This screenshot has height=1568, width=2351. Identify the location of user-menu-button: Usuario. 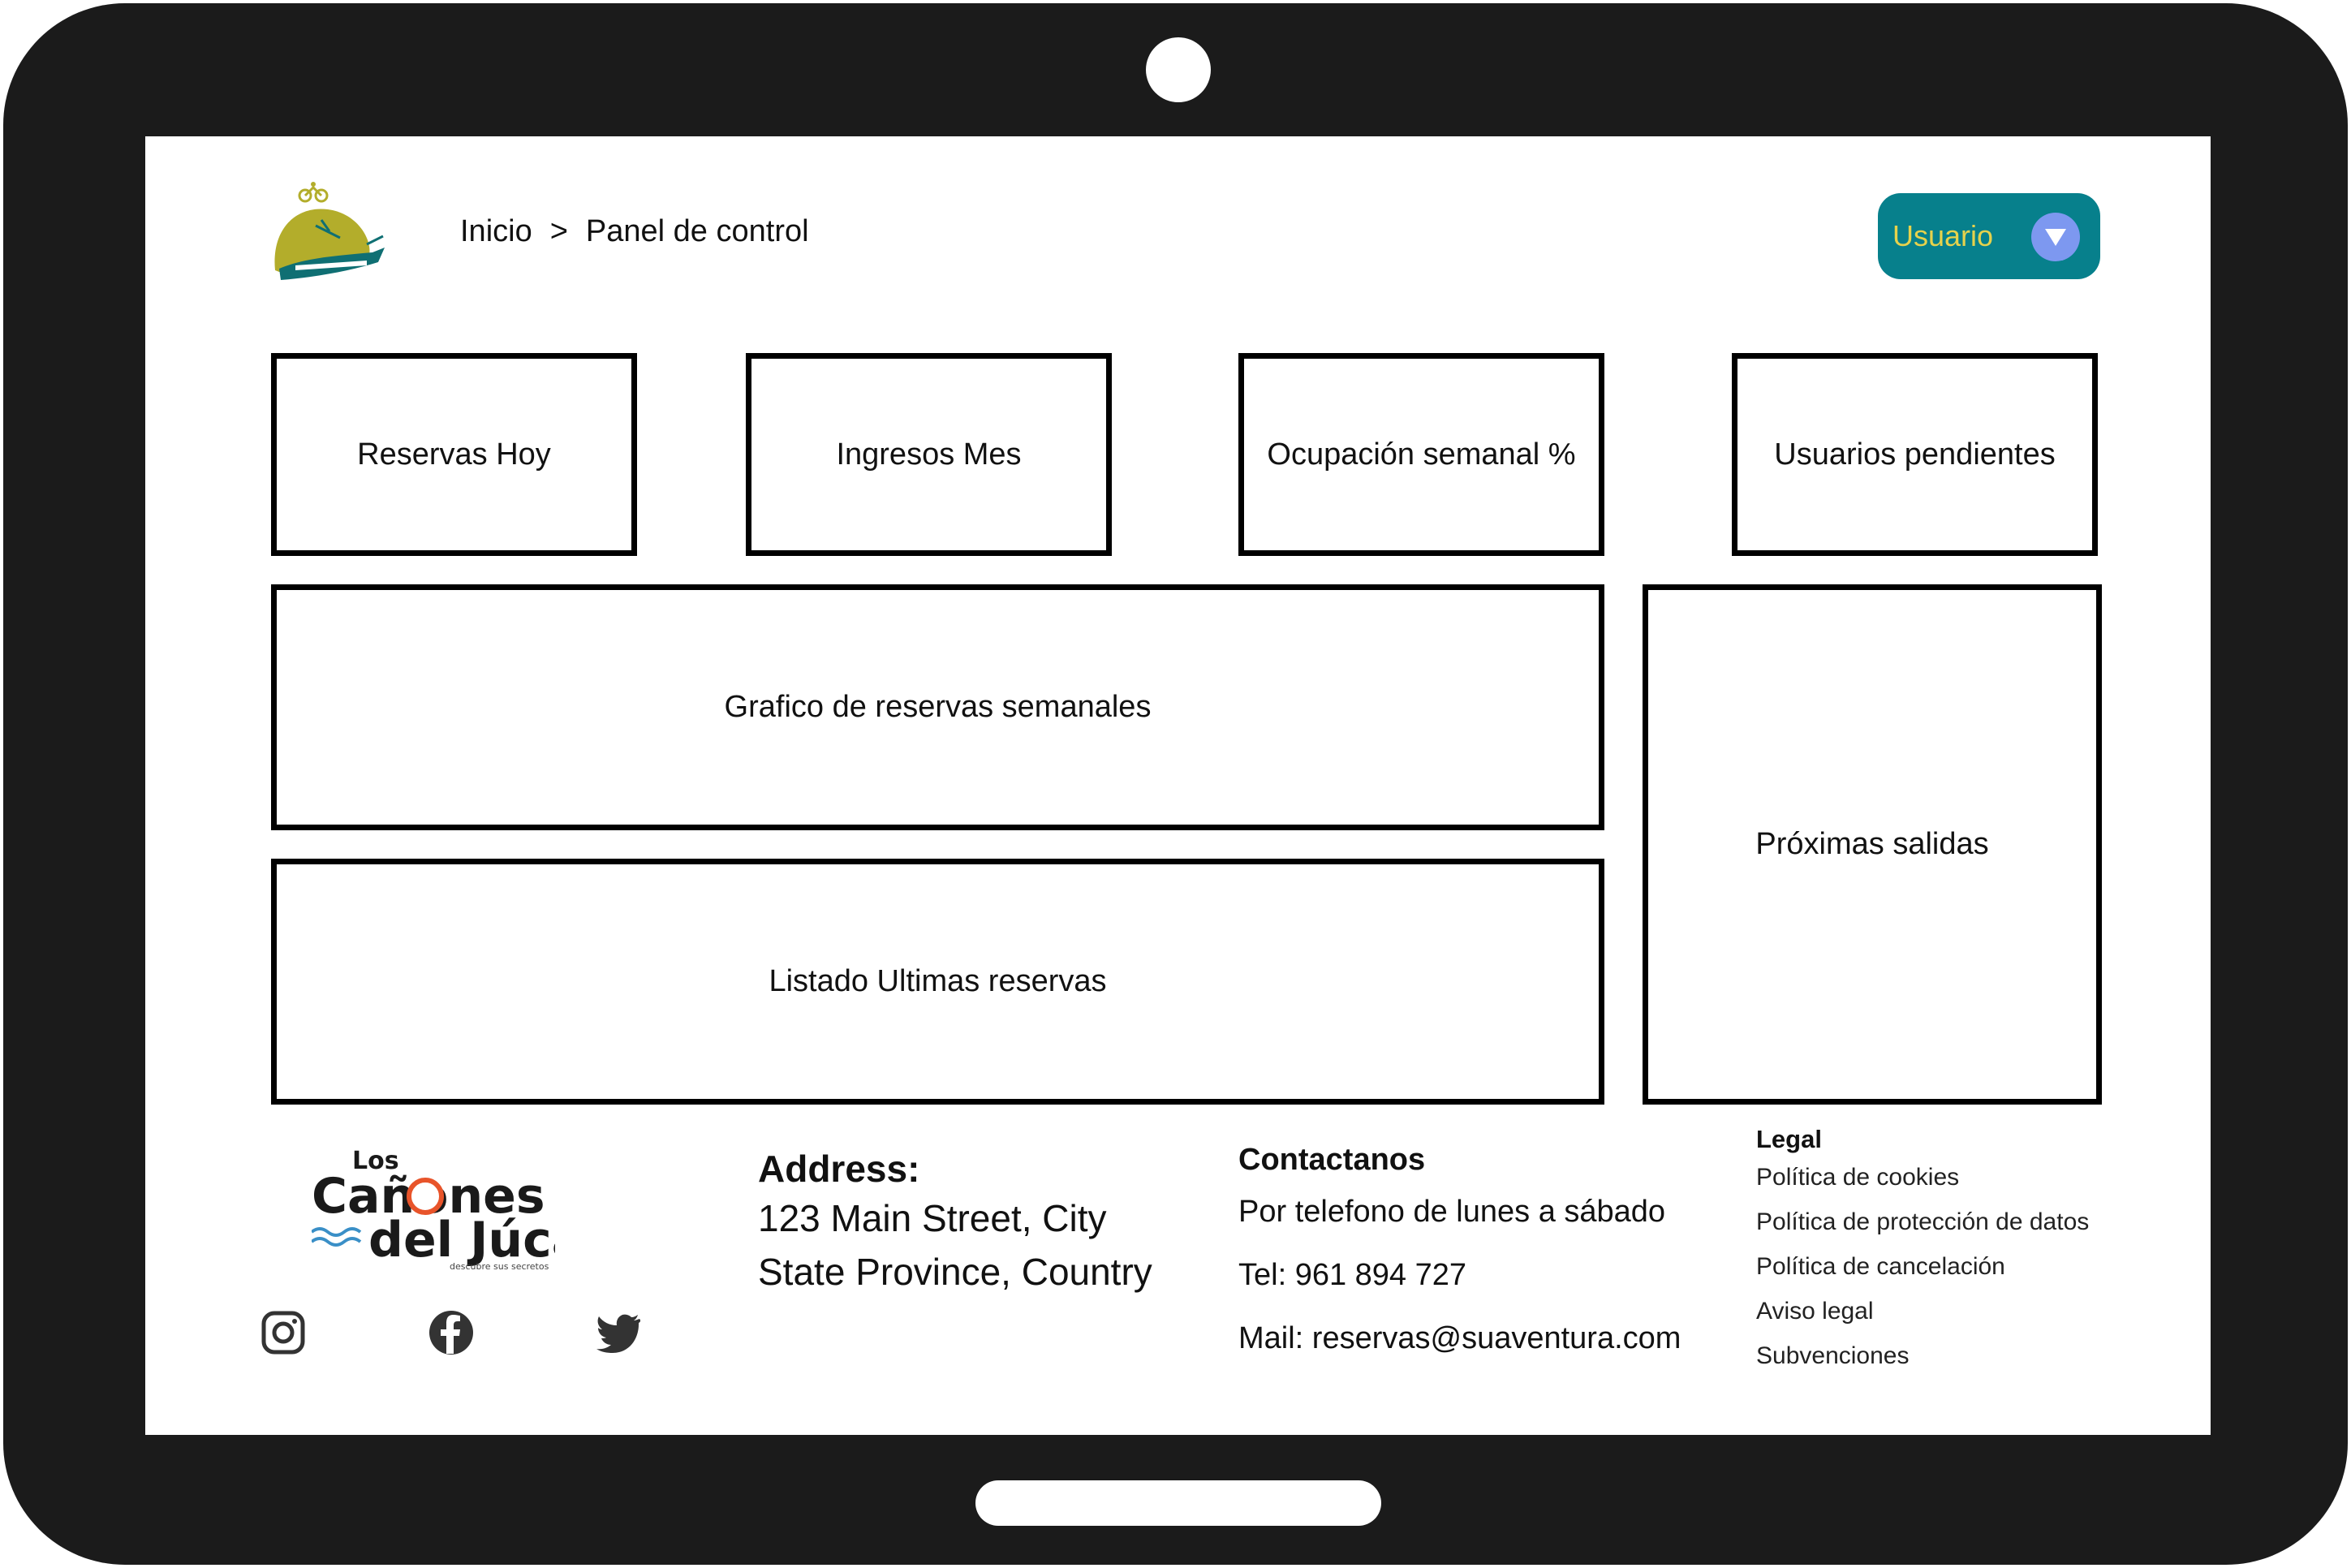
(1989, 236).